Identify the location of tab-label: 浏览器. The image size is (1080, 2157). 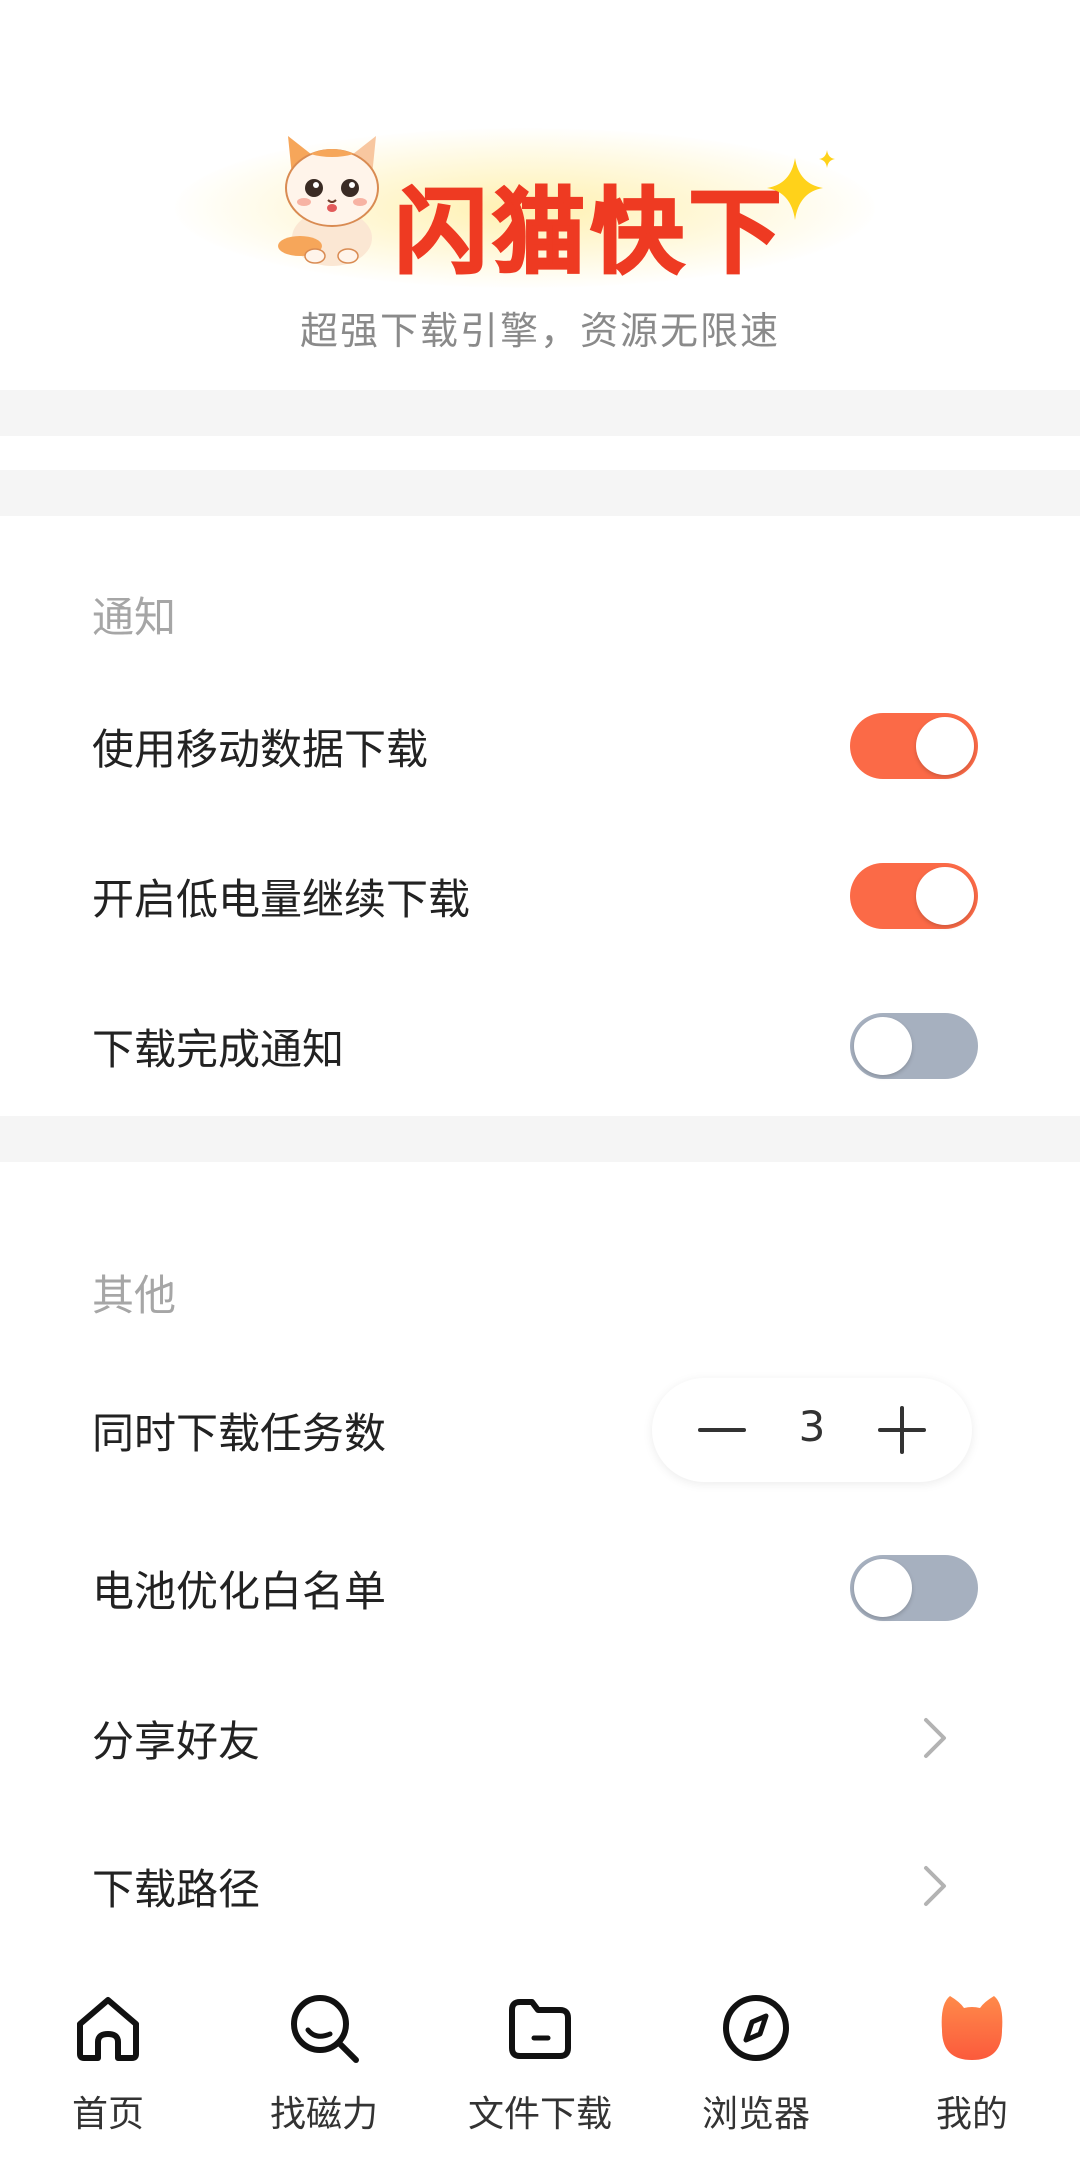
(755, 2114).